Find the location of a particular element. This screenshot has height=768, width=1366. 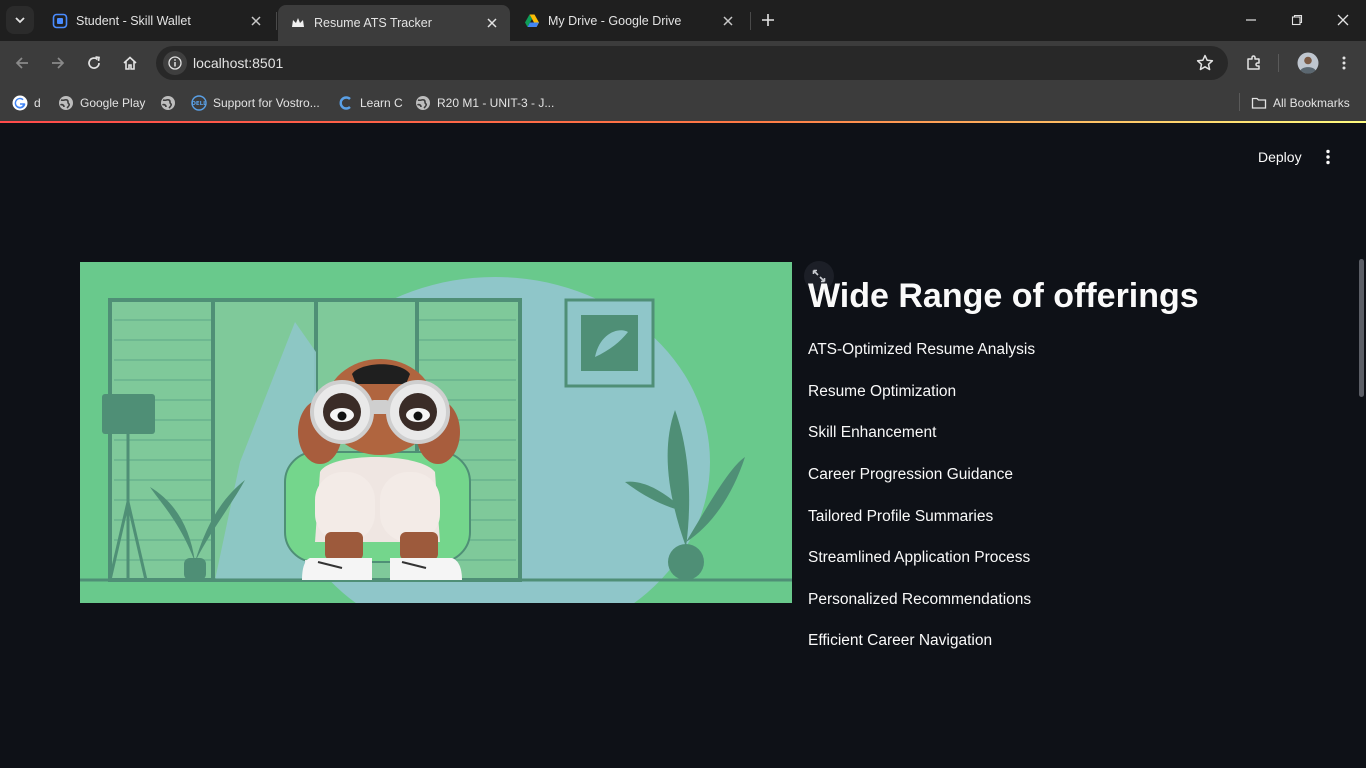

reload-button is located at coordinates (94, 63).